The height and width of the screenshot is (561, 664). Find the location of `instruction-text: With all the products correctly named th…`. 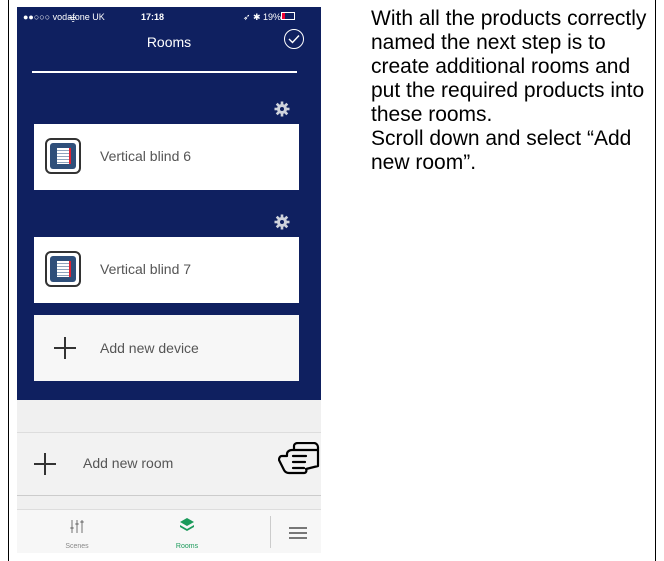

instruction-text: With all the products correctly named th… is located at coordinates (513, 91).